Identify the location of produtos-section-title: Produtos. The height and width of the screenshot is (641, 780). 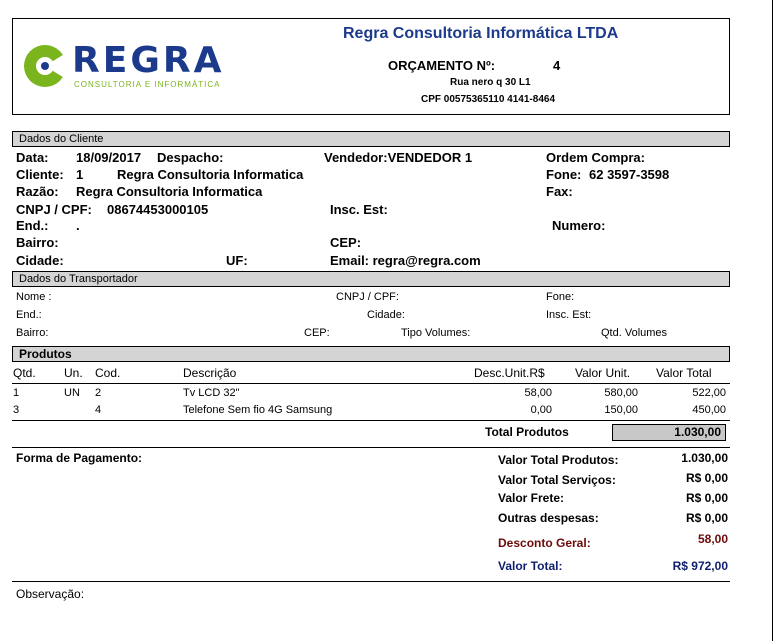
(45, 354).